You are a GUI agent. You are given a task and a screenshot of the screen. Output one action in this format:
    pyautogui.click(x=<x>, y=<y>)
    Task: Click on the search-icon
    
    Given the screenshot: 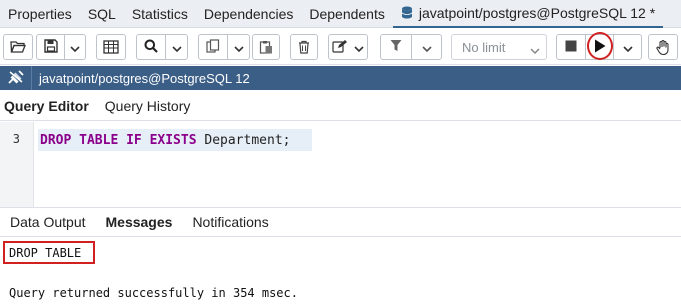 What is the action you would take?
    pyautogui.click(x=151, y=47)
    